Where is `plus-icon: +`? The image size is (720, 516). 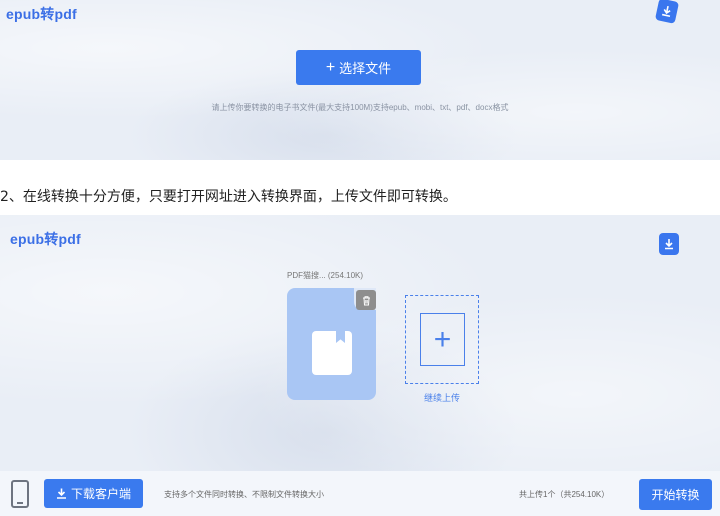 plus-icon: + is located at coordinates (330, 67).